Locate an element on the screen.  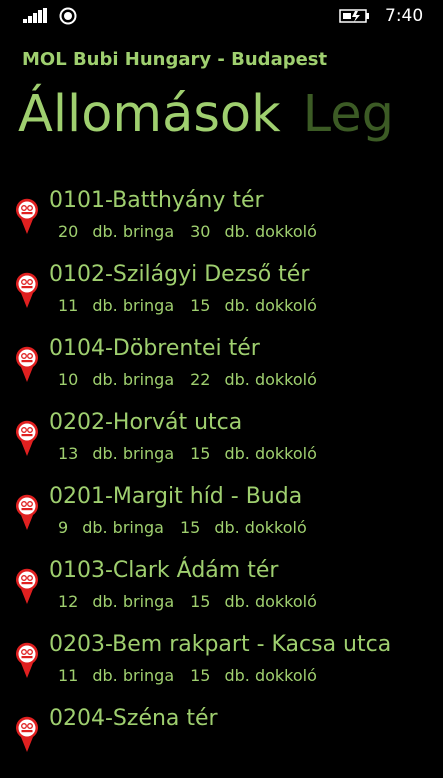
dock-count: 30 is located at coordinates (200, 231).